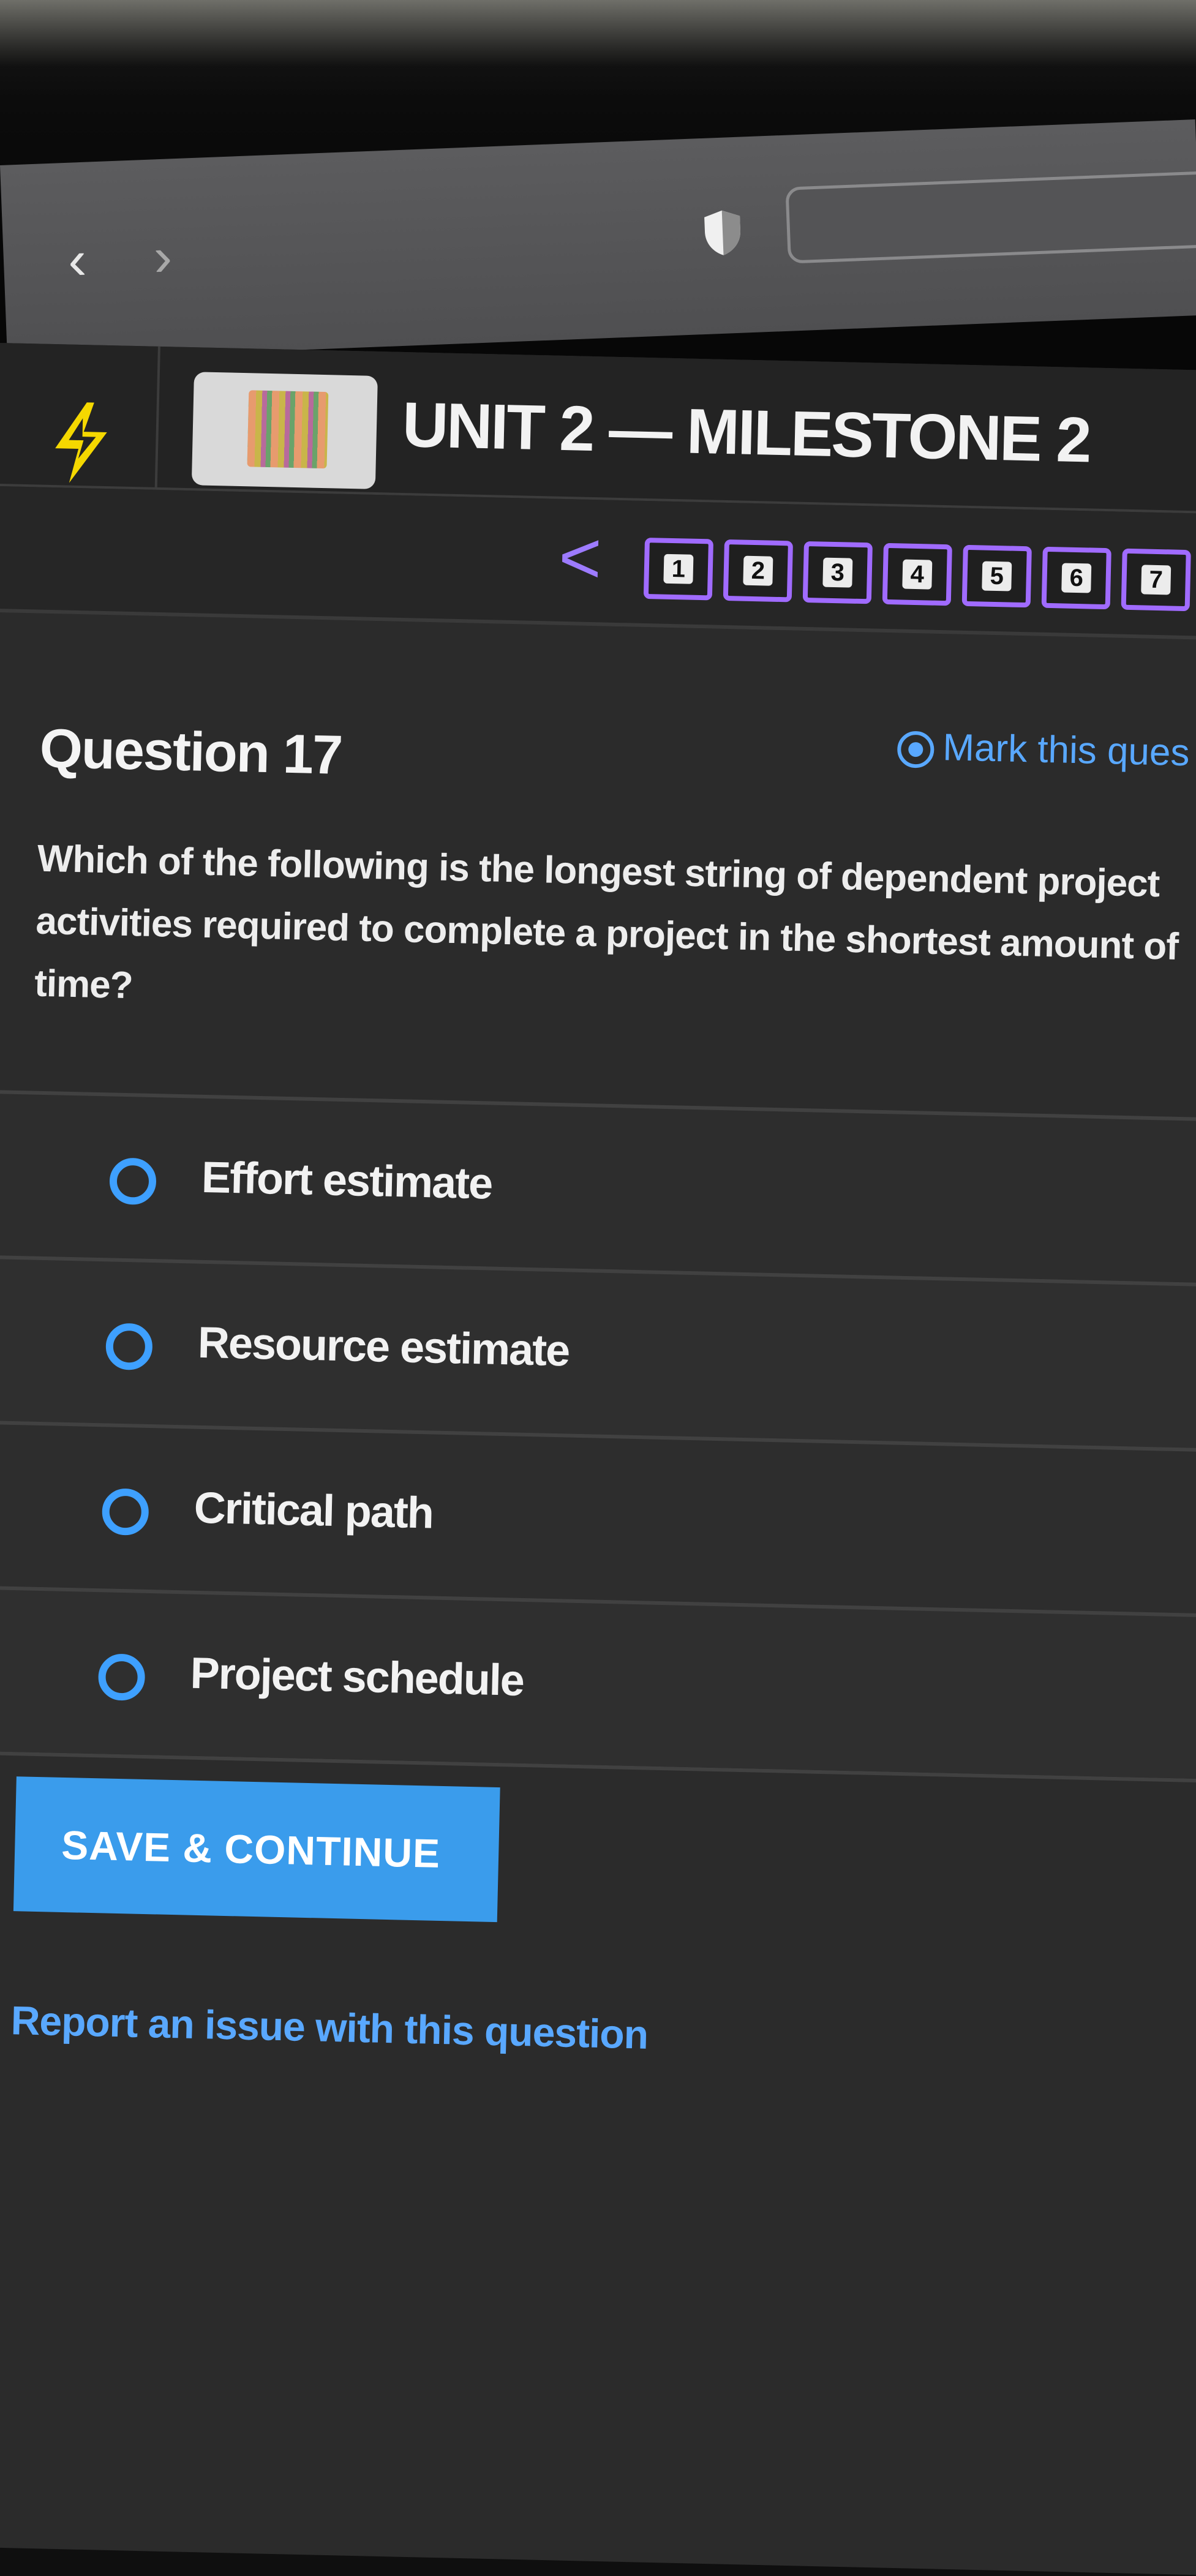 The image size is (1196, 2576). Describe the element at coordinates (191, 752) in the screenshot. I see `question-label: Question 17` at that location.